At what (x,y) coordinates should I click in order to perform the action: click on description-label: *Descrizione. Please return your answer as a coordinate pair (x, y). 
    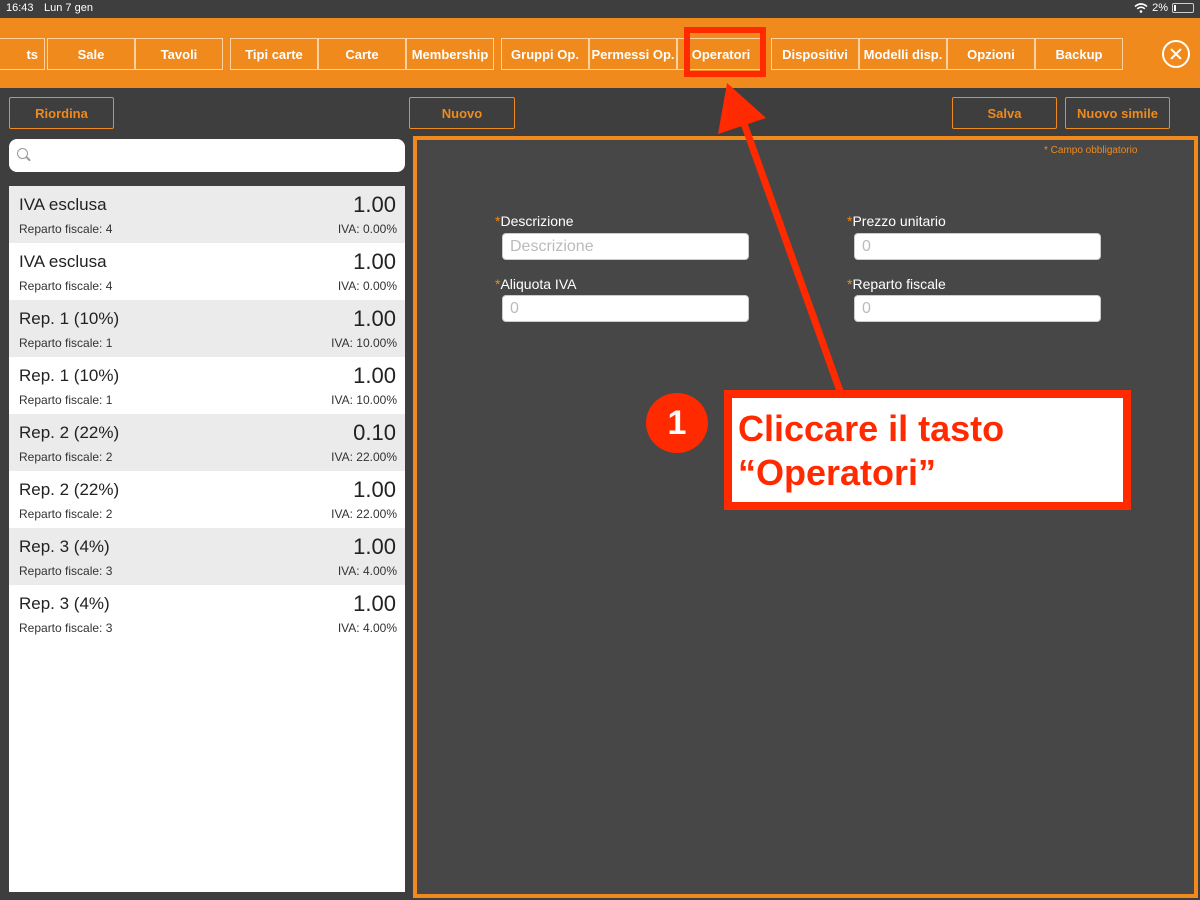
    Looking at the image, I should click on (534, 221).